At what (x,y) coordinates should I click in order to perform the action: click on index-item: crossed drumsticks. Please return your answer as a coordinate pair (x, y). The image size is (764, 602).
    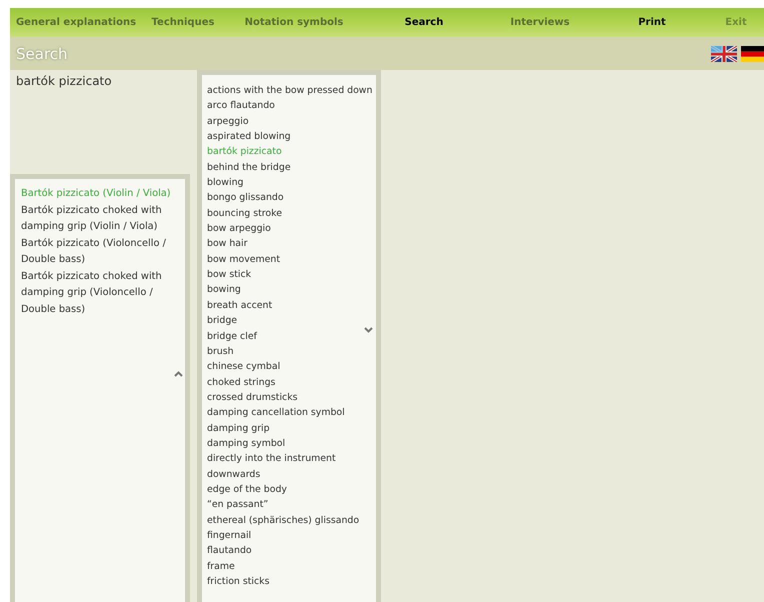
    Looking at the image, I should click on (291, 398).